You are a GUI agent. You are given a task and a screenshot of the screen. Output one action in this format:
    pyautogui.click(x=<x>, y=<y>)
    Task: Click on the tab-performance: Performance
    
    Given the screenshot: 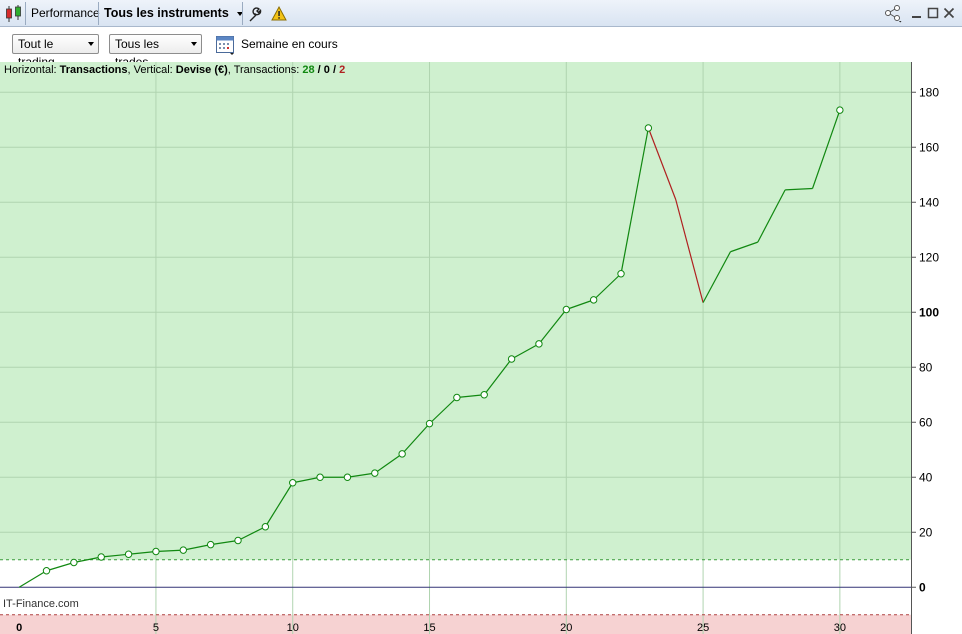 What is the action you would take?
    pyautogui.click(x=65, y=13)
    